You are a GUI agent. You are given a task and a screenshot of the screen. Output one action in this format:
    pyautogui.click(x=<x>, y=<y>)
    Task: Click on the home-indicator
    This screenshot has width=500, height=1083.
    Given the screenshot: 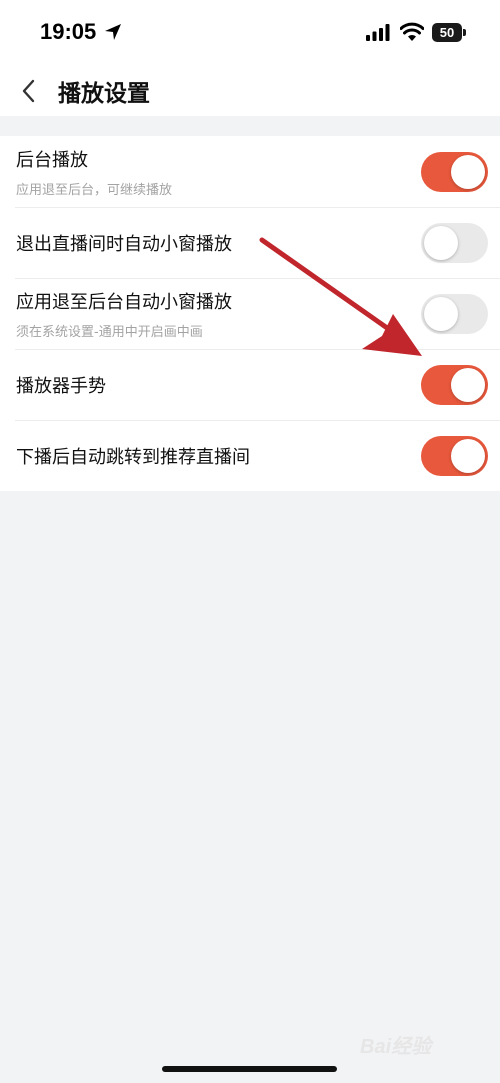 What is the action you would take?
    pyautogui.click(x=249, y=1069)
    